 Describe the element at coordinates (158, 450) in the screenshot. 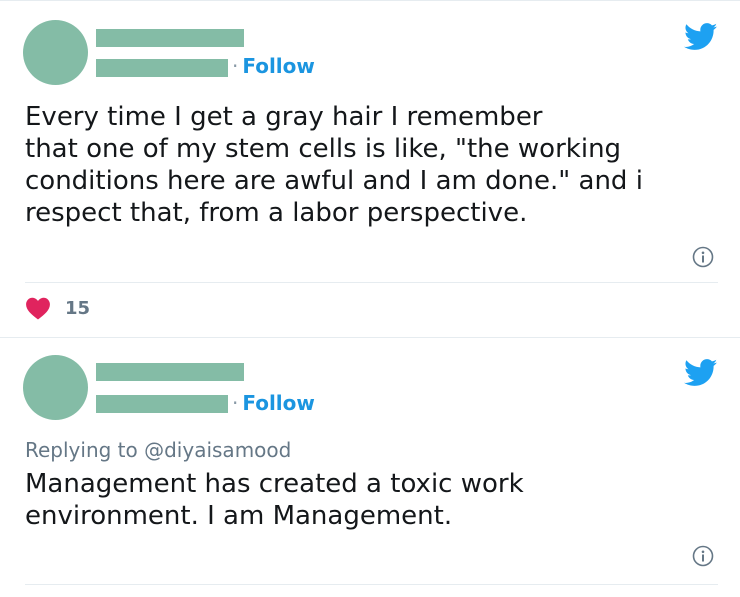

I see `reply-context: Replying to @diyaisamood` at that location.